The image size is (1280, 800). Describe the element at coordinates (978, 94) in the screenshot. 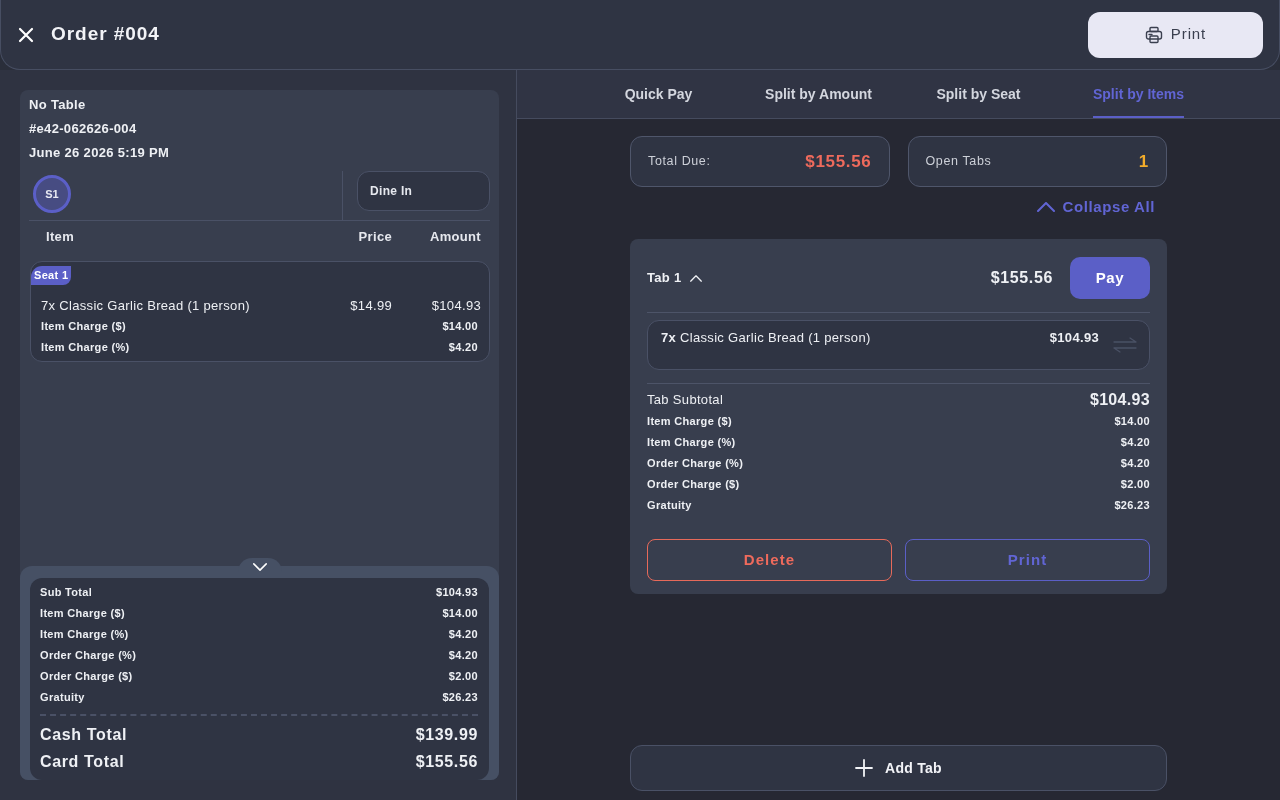

I see `payment-tab: Split by Seat` at that location.